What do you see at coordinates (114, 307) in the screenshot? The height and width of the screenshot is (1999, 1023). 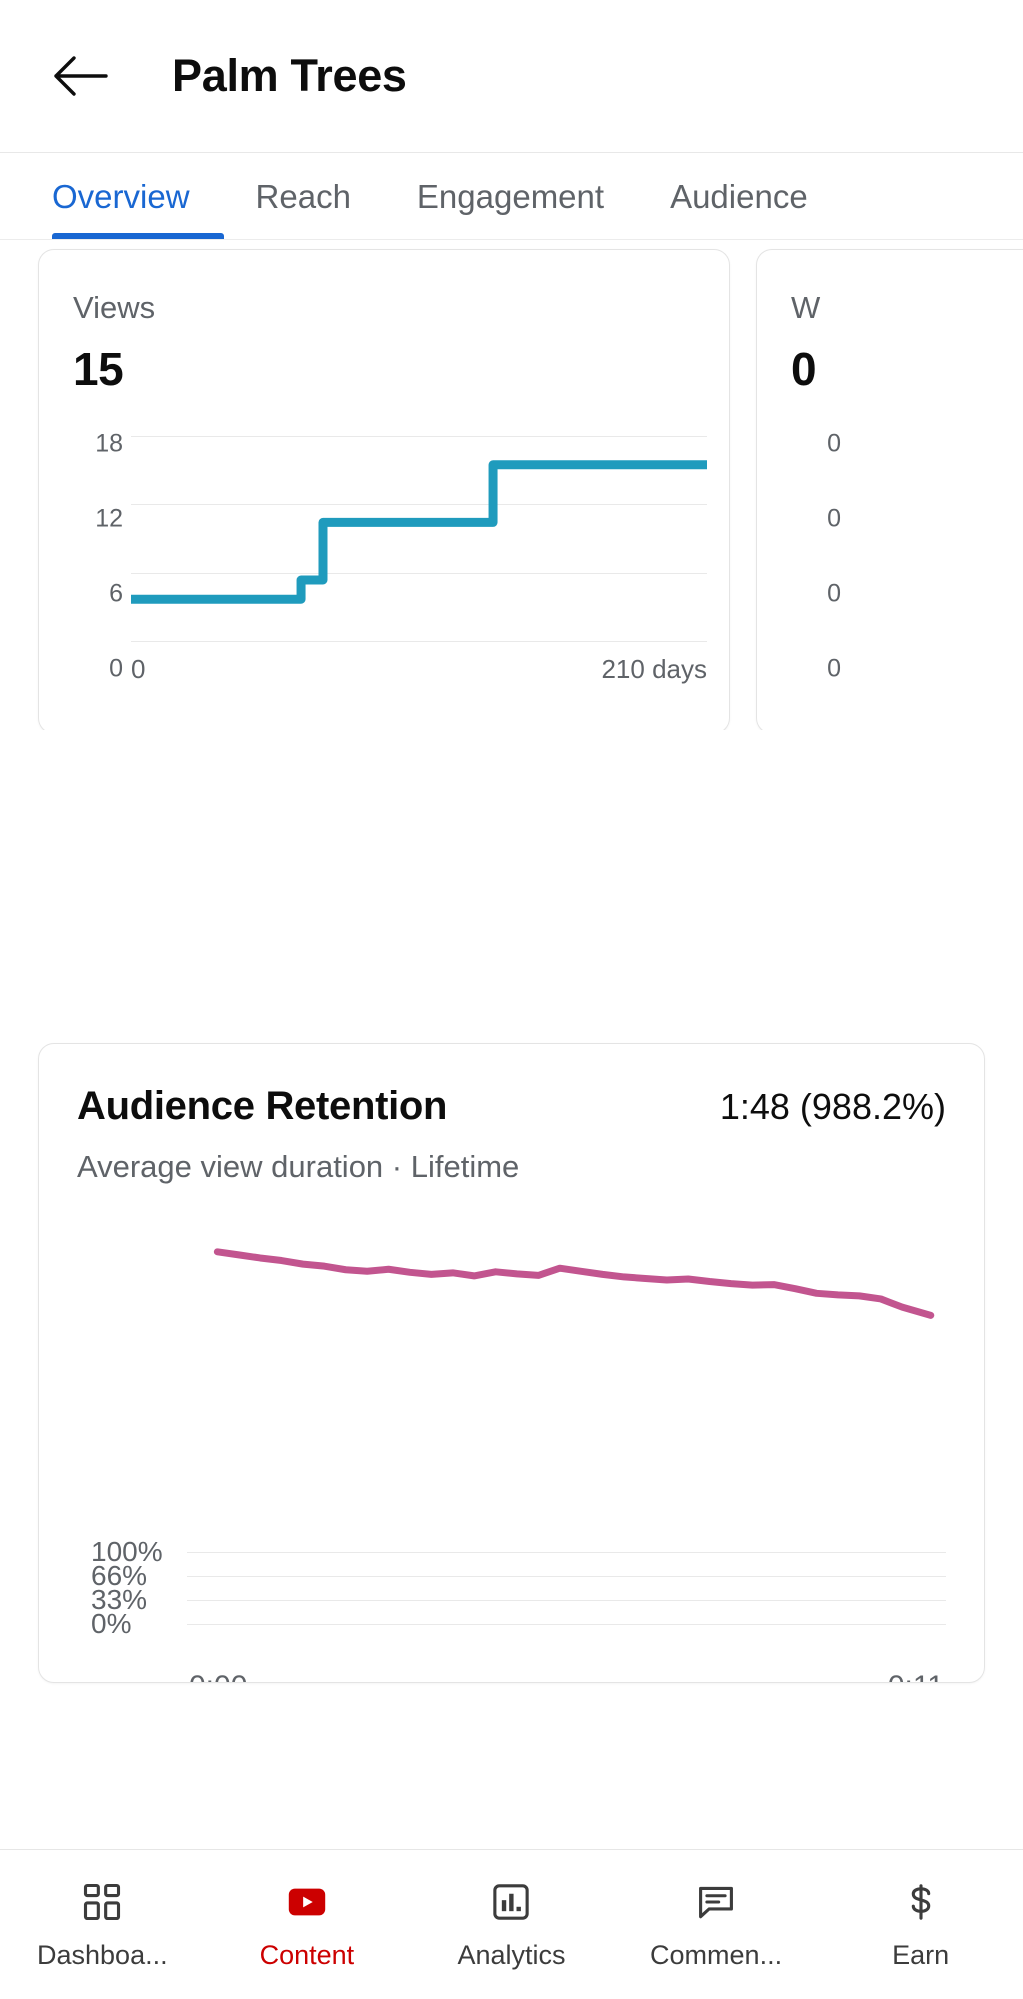 I see `metric-label: Views` at bounding box center [114, 307].